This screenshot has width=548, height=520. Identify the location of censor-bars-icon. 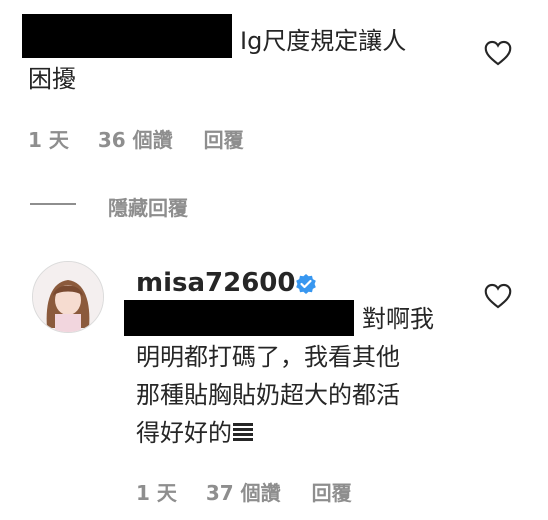
(243, 429).